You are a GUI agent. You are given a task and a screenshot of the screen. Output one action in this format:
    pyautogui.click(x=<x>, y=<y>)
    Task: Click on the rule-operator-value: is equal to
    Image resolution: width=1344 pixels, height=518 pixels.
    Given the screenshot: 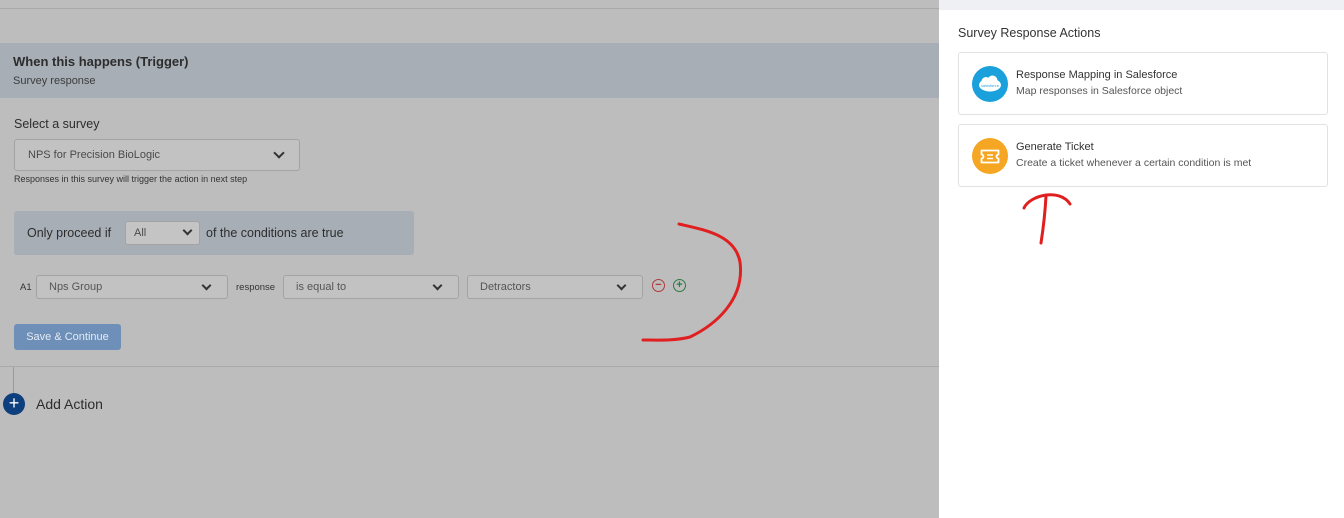 What is the action you would take?
    pyautogui.click(x=321, y=287)
    